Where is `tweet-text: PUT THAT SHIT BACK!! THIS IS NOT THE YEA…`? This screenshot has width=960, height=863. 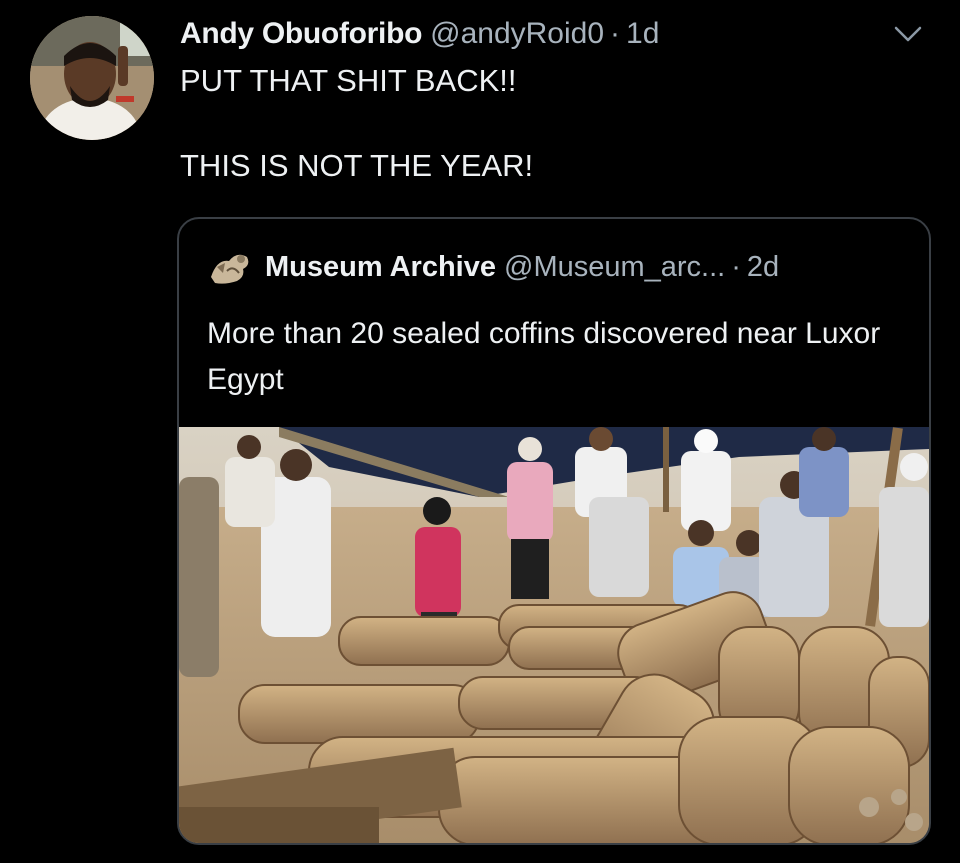 tweet-text: PUT THAT SHIT BACK!! THIS IS NOT THE YEA… is located at coordinates (540, 123).